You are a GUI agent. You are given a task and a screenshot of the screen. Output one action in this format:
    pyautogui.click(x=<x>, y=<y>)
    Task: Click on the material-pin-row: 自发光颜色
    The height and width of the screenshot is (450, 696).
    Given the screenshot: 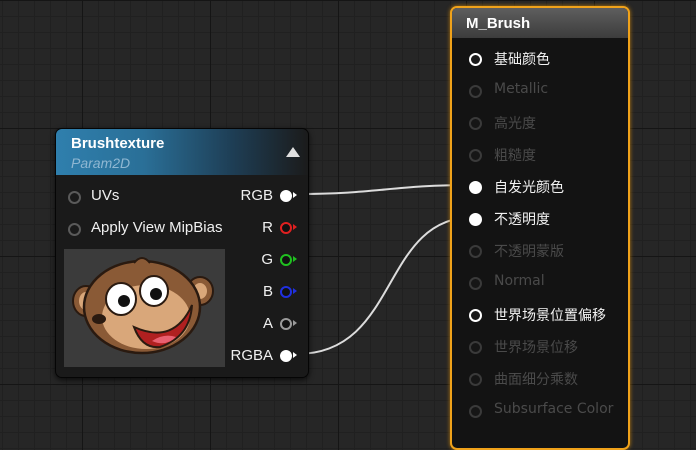 What is the action you would take?
    pyautogui.click(x=540, y=187)
    